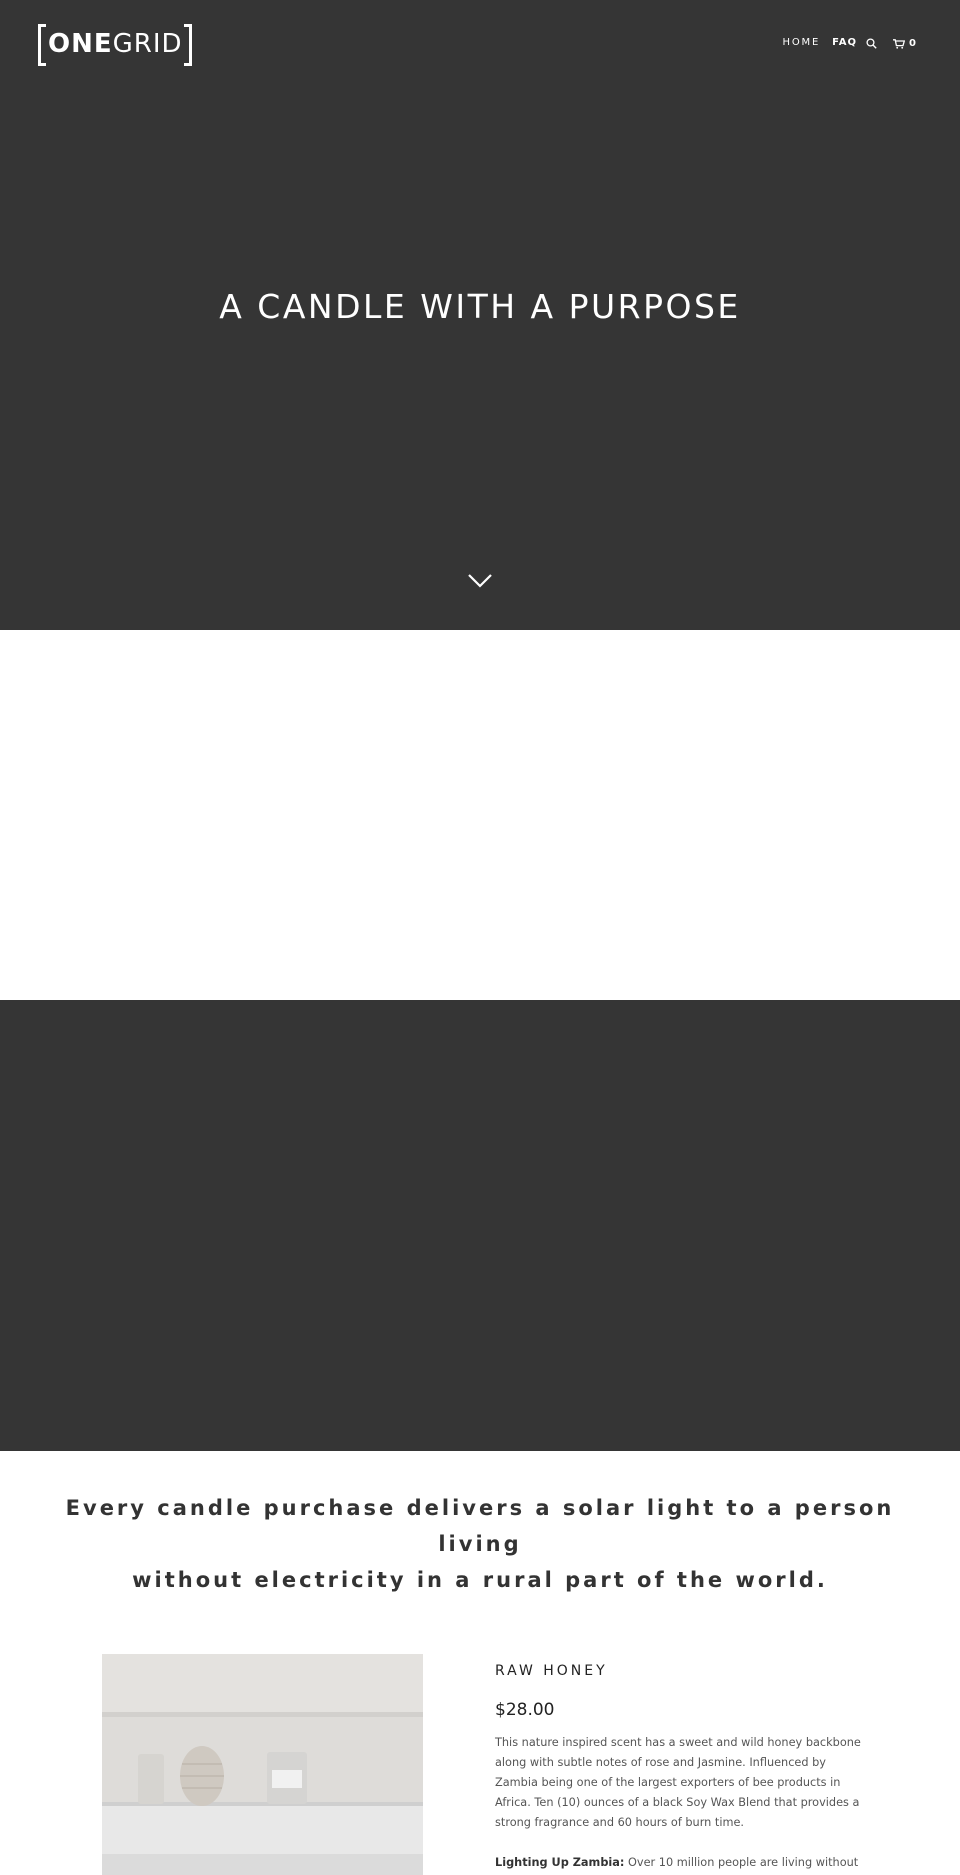 This screenshot has height=1875, width=960. Describe the element at coordinates (147, 44) in the screenshot. I see `logo-text-light: GRID` at that location.